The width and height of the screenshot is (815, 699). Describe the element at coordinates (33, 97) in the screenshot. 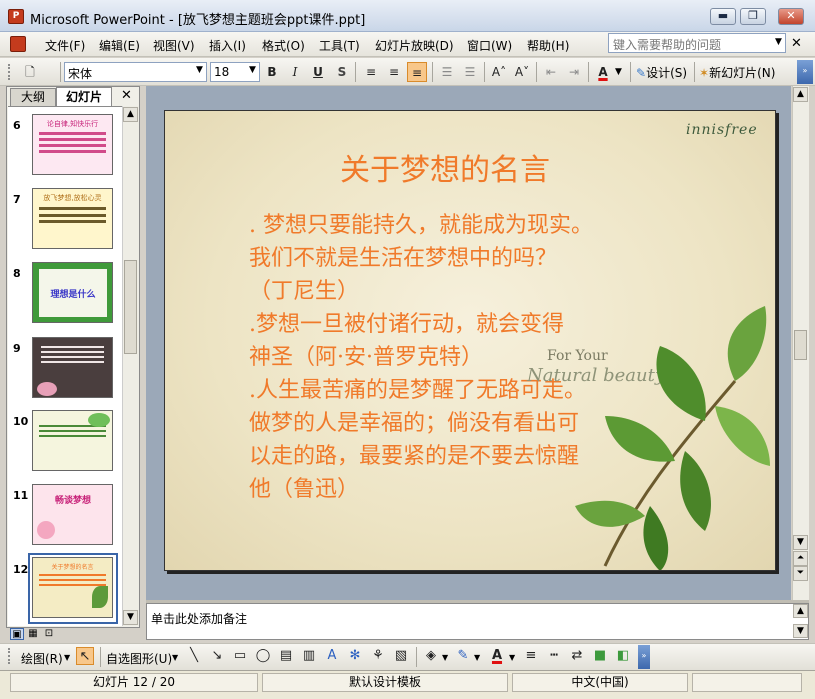

I see `tab-outline: 大纲` at that location.